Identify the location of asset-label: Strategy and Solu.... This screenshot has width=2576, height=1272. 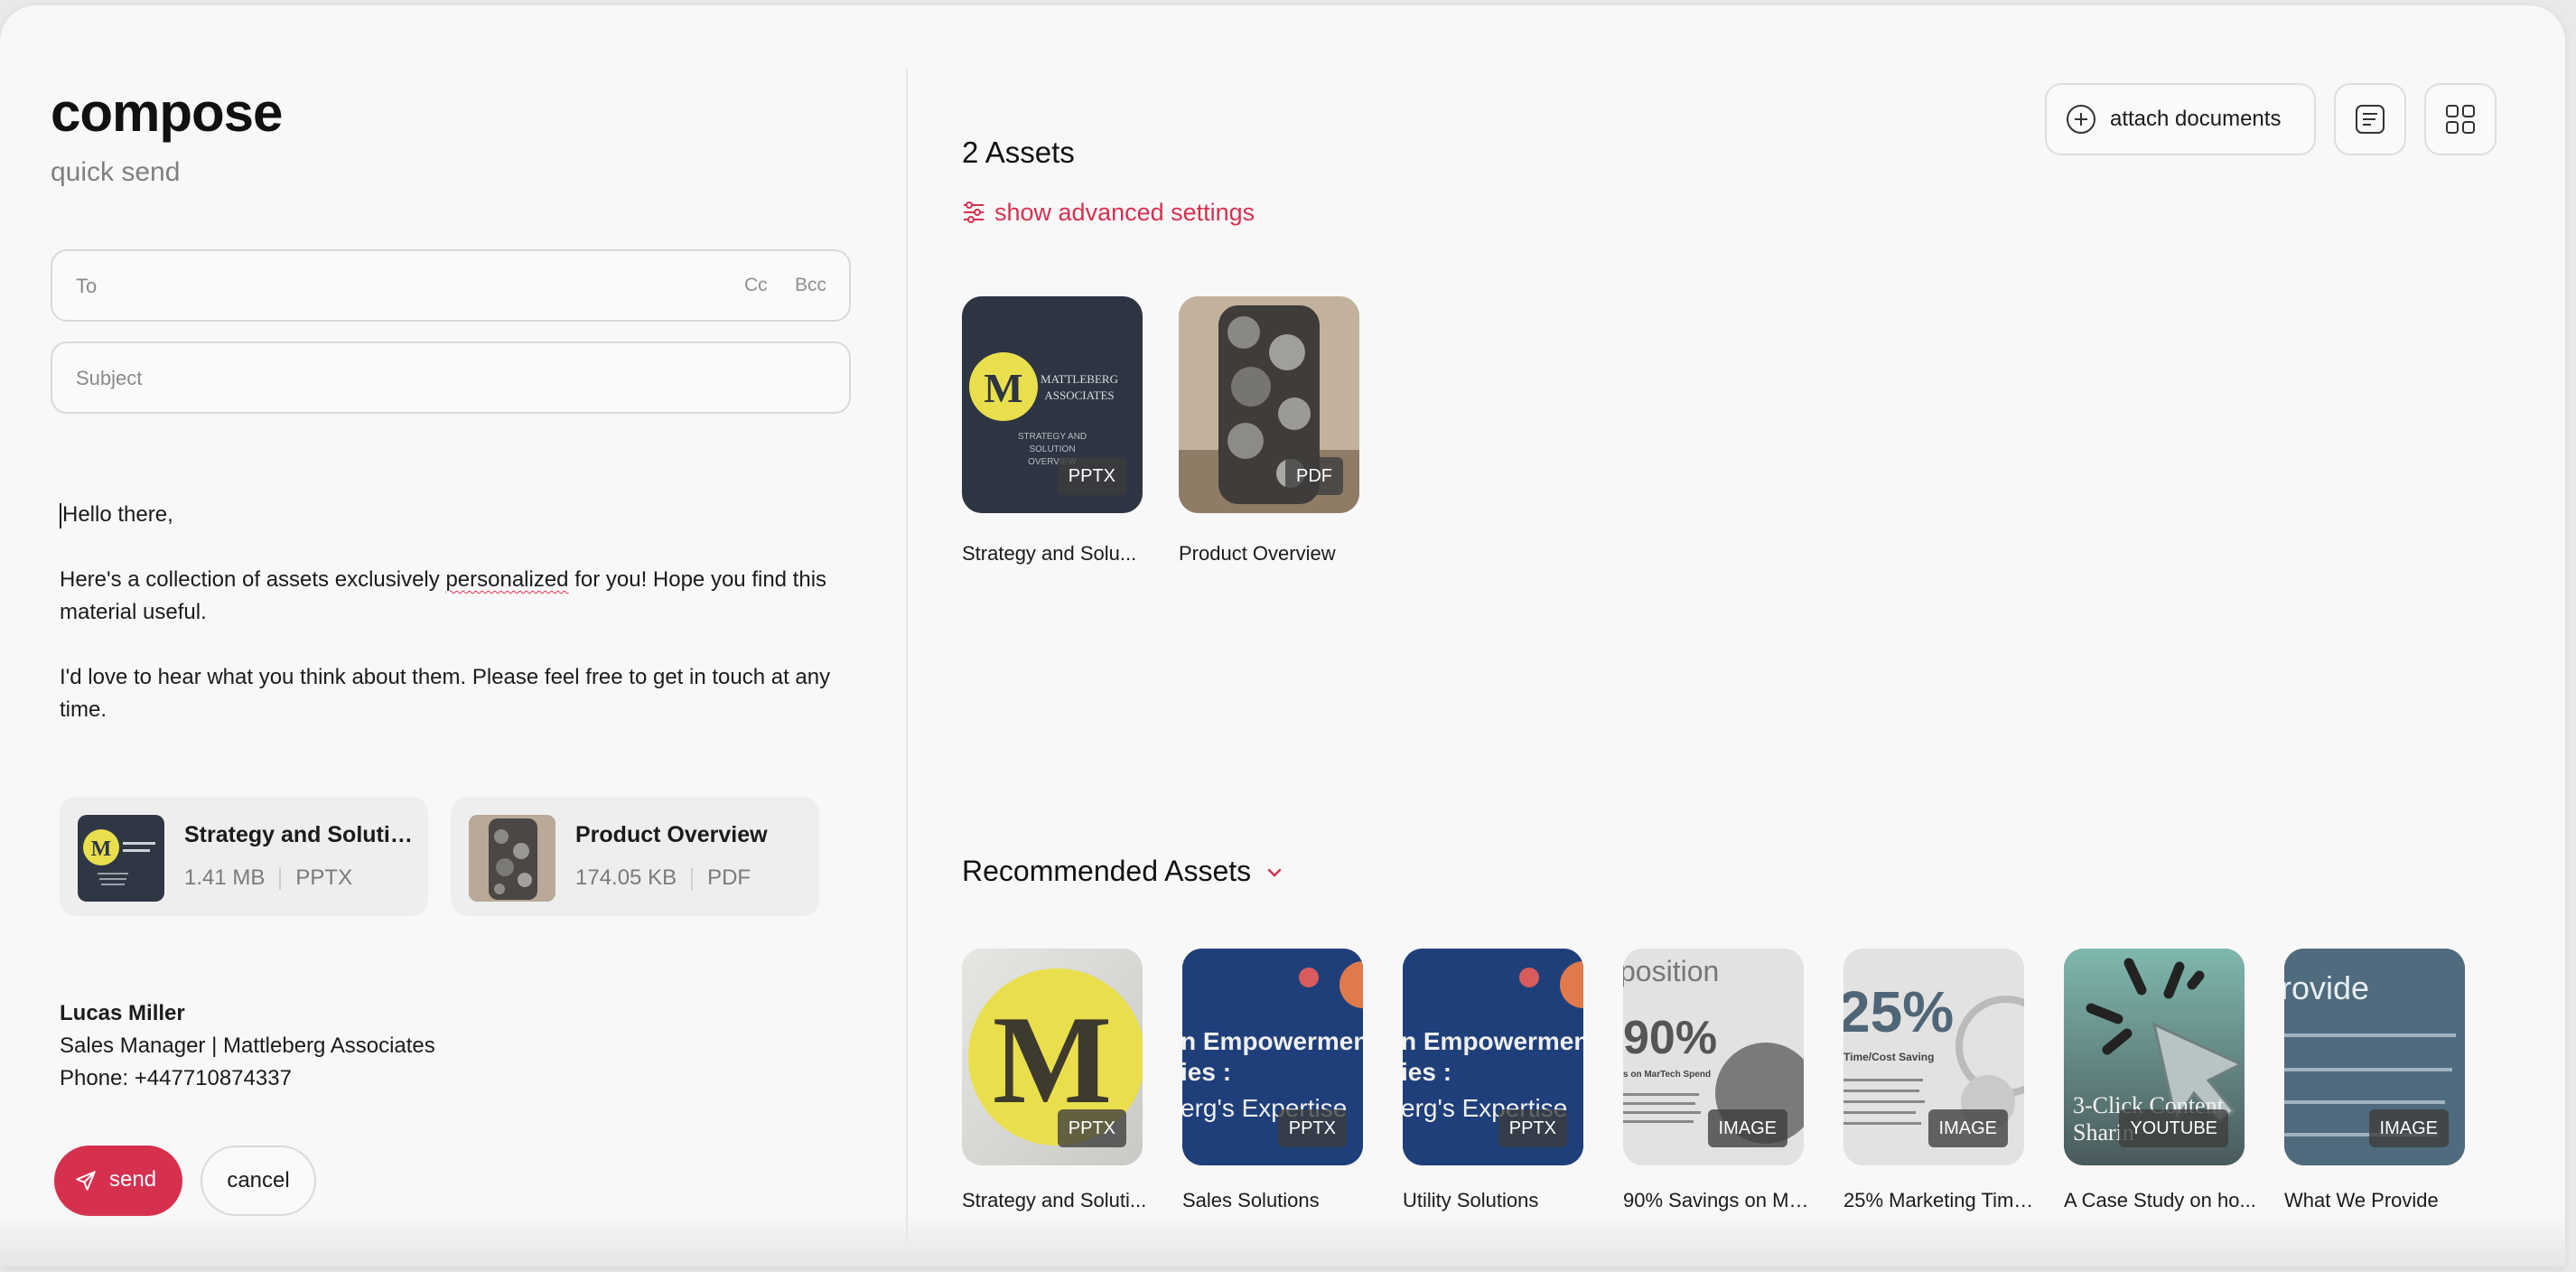
(1049, 553).